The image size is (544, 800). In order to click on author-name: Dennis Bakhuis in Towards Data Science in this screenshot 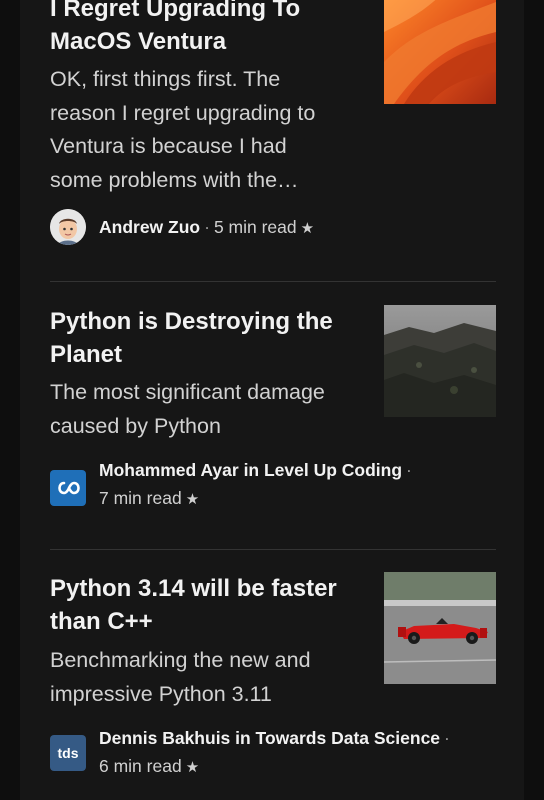, I will do `click(269, 738)`.